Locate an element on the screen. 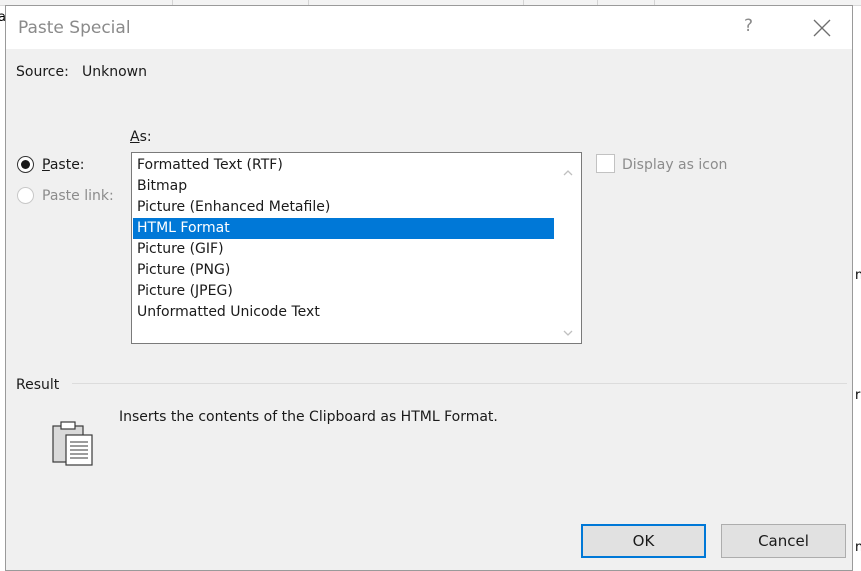 This screenshot has height=571, width=861. result-divider is located at coordinates (459, 383).